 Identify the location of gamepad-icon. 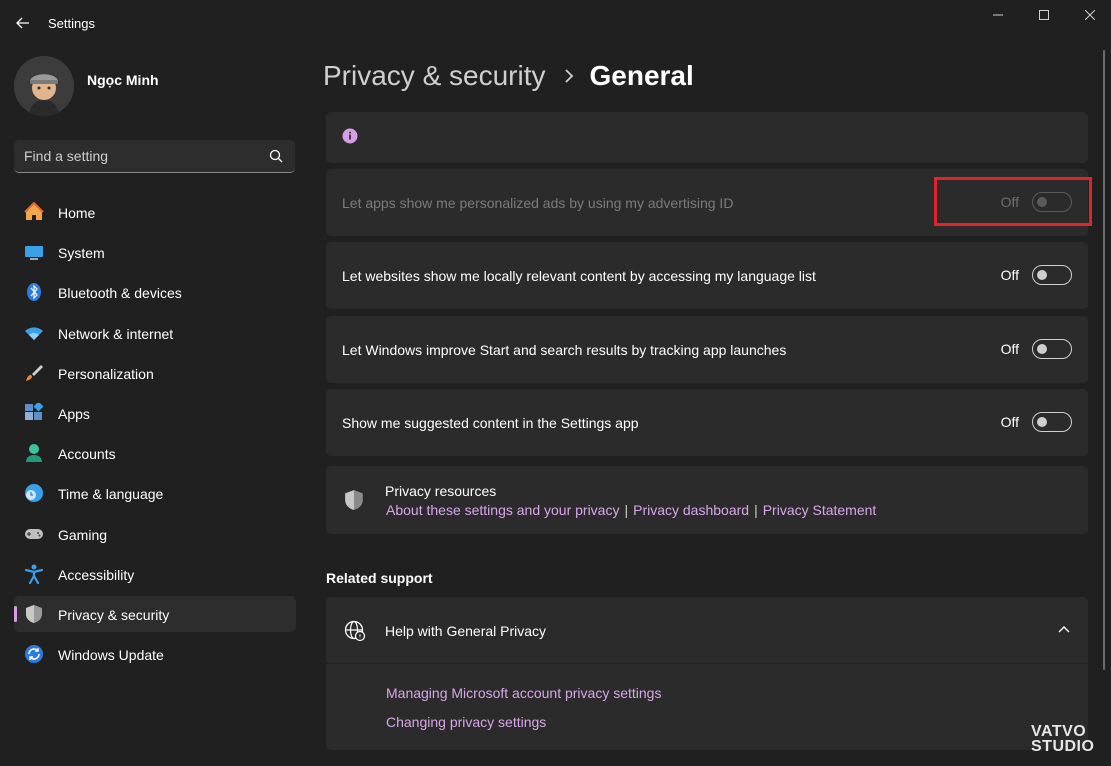
(34, 533).